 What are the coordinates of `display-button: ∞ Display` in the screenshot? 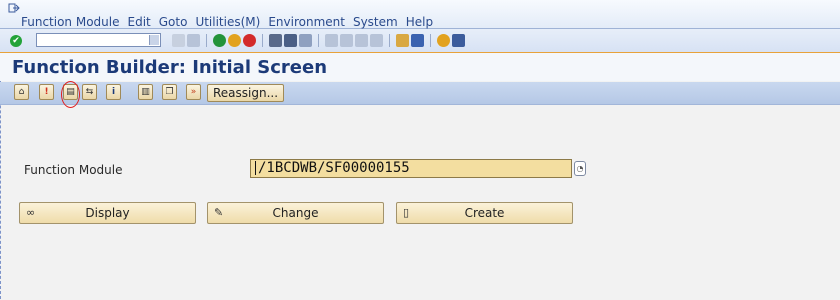 It's located at (107, 213).